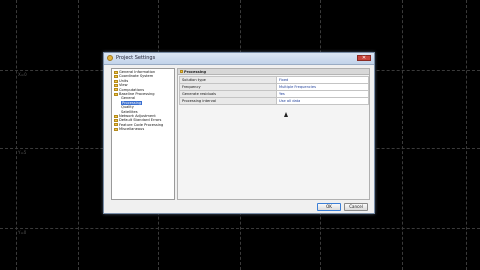 The width and height of the screenshot is (480, 270). What do you see at coordinates (239, 59) in the screenshot?
I see `dialog-titlebar: Project Settings ✕` at bounding box center [239, 59].